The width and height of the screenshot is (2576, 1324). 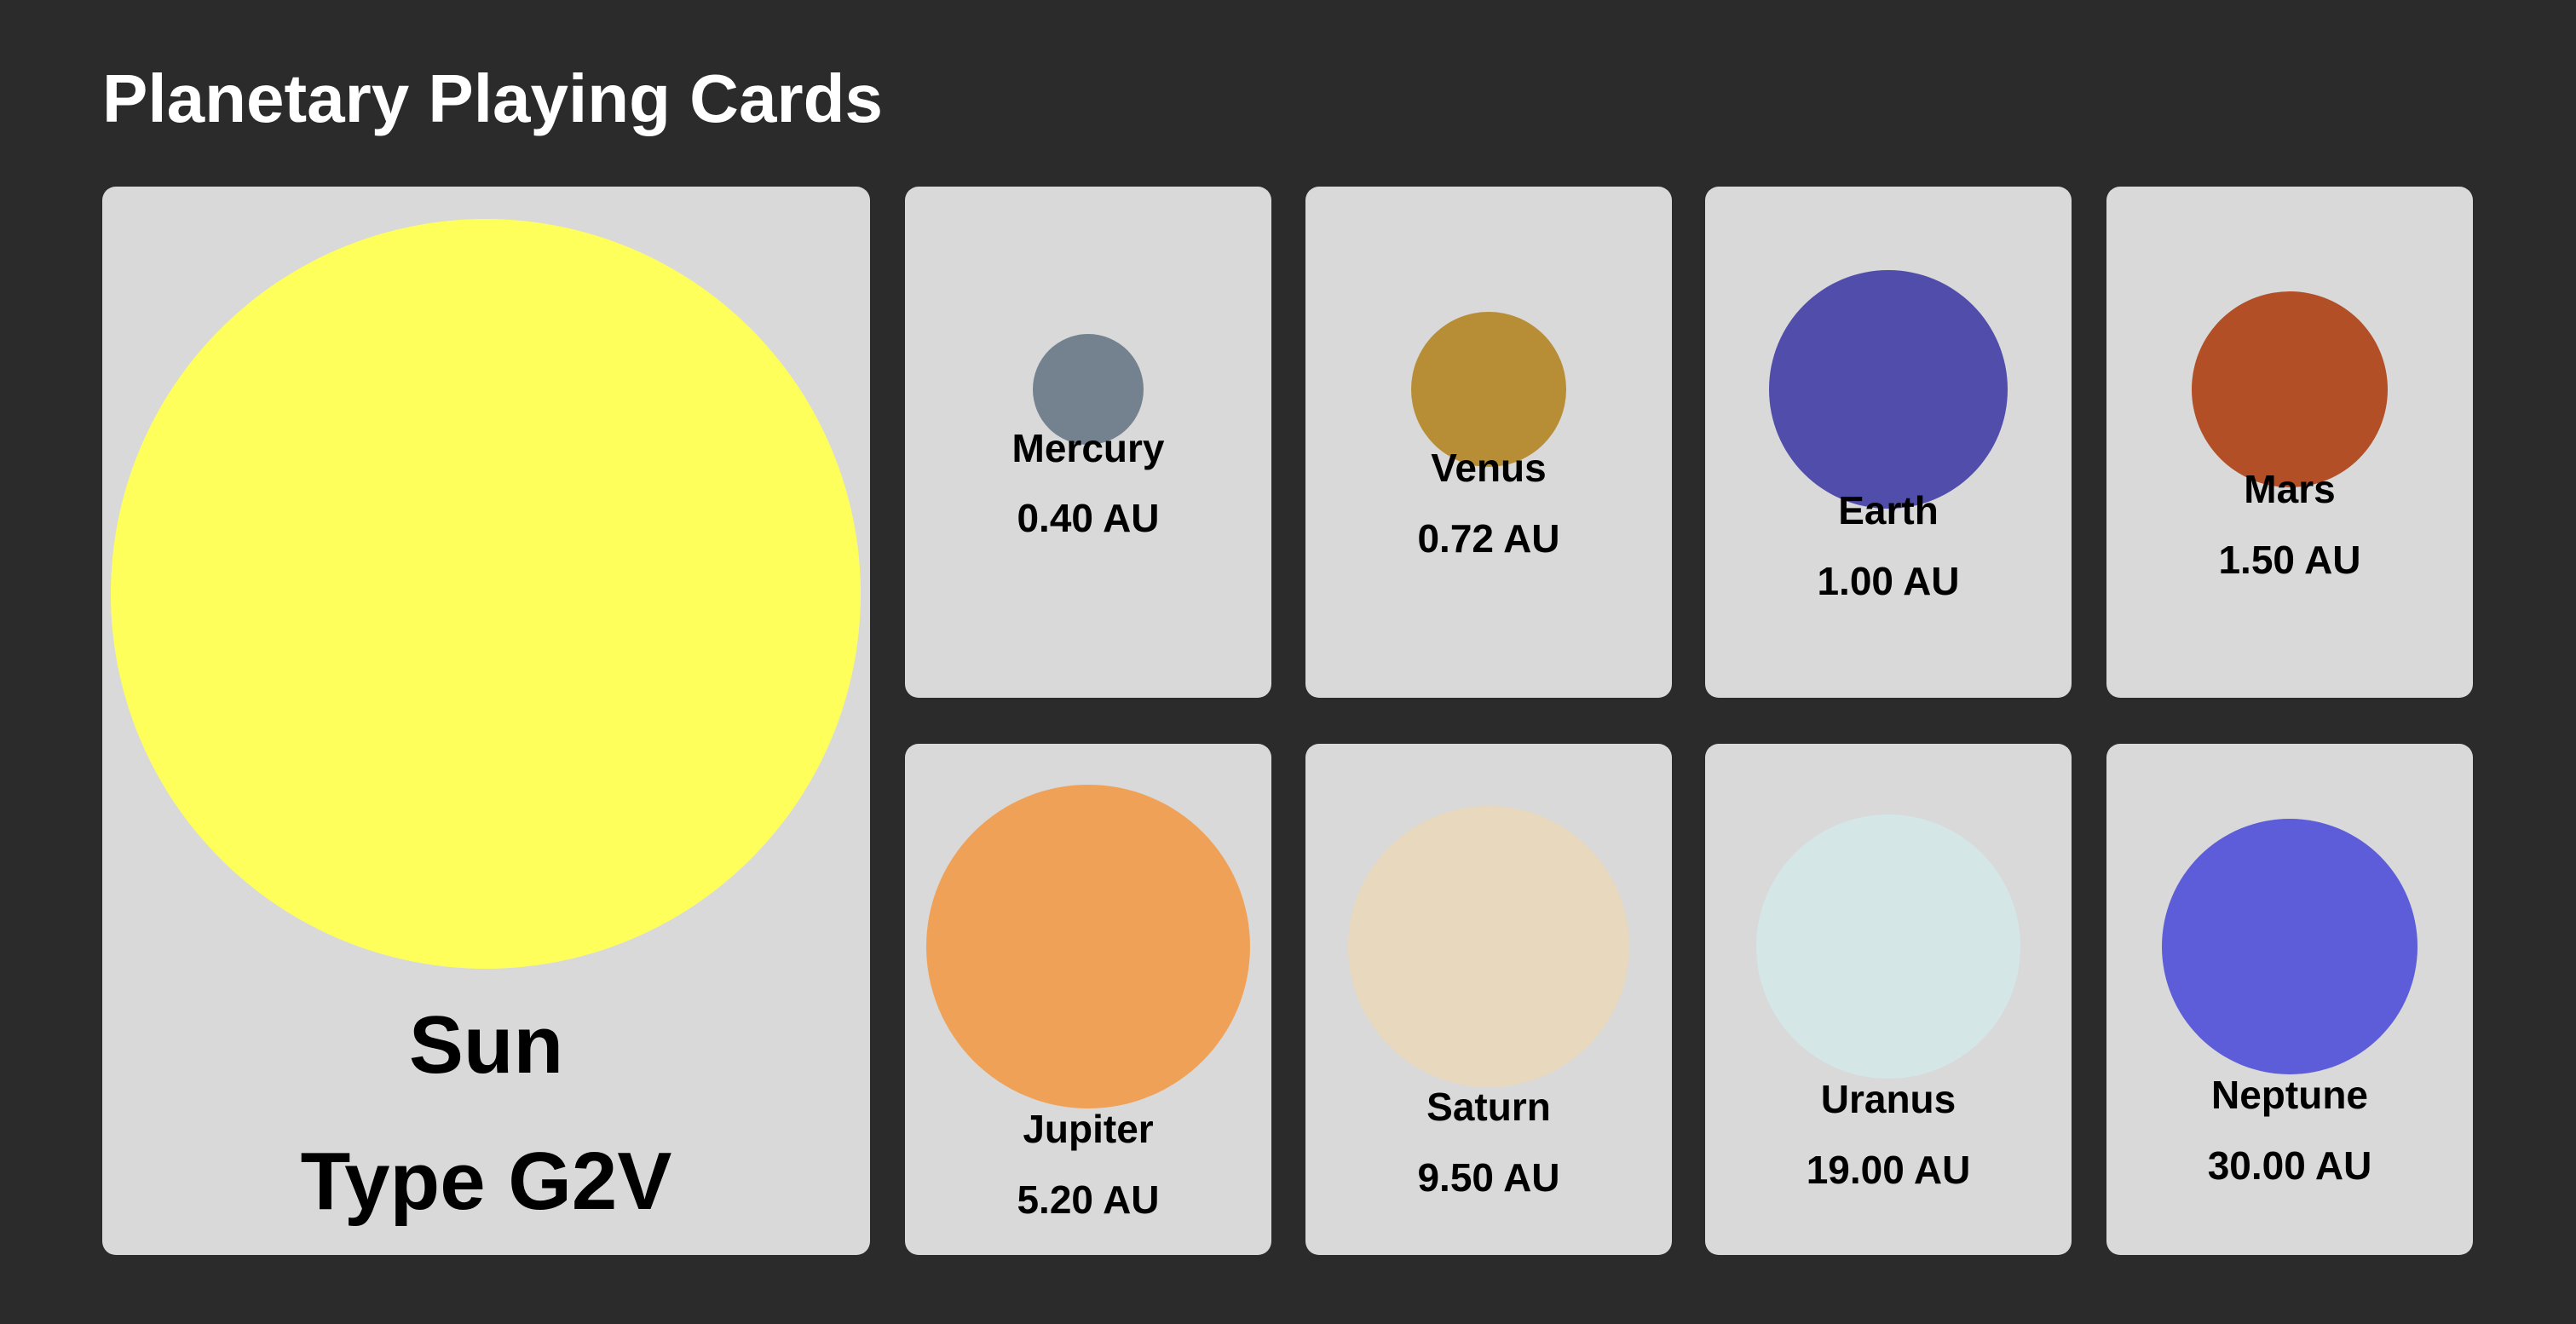 What do you see at coordinates (1888, 1099) in the screenshot?
I see `planet-name: Uranus` at bounding box center [1888, 1099].